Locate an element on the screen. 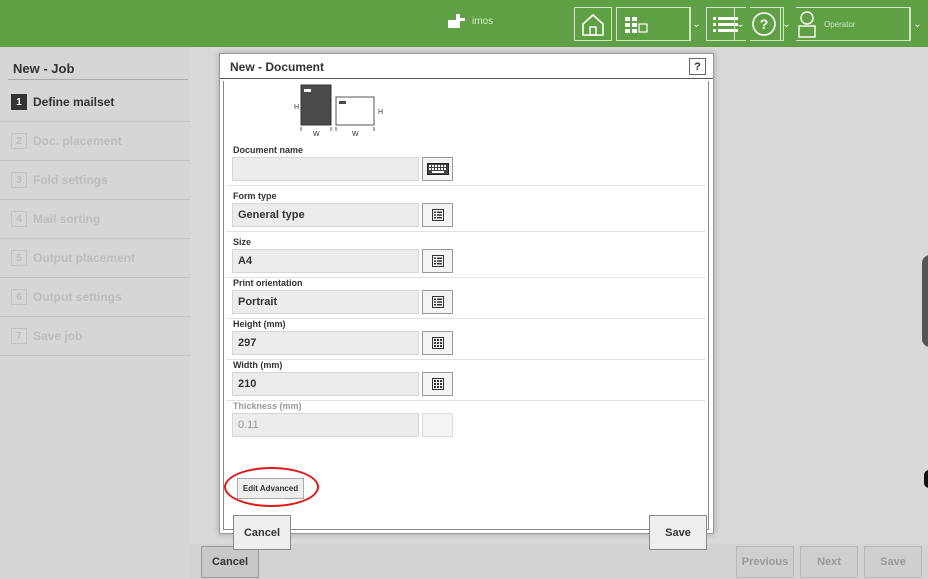  user-dropdown: ⌄ is located at coordinates (917, 24).